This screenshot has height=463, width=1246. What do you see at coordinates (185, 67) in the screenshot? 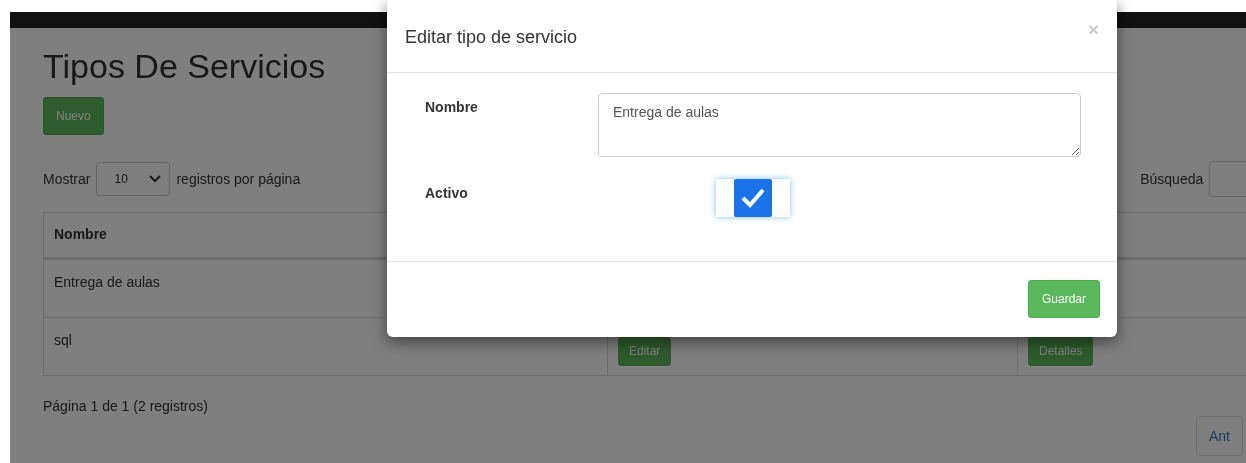
I see `page-title: Tipos De Servicios` at bounding box center [185, 67].